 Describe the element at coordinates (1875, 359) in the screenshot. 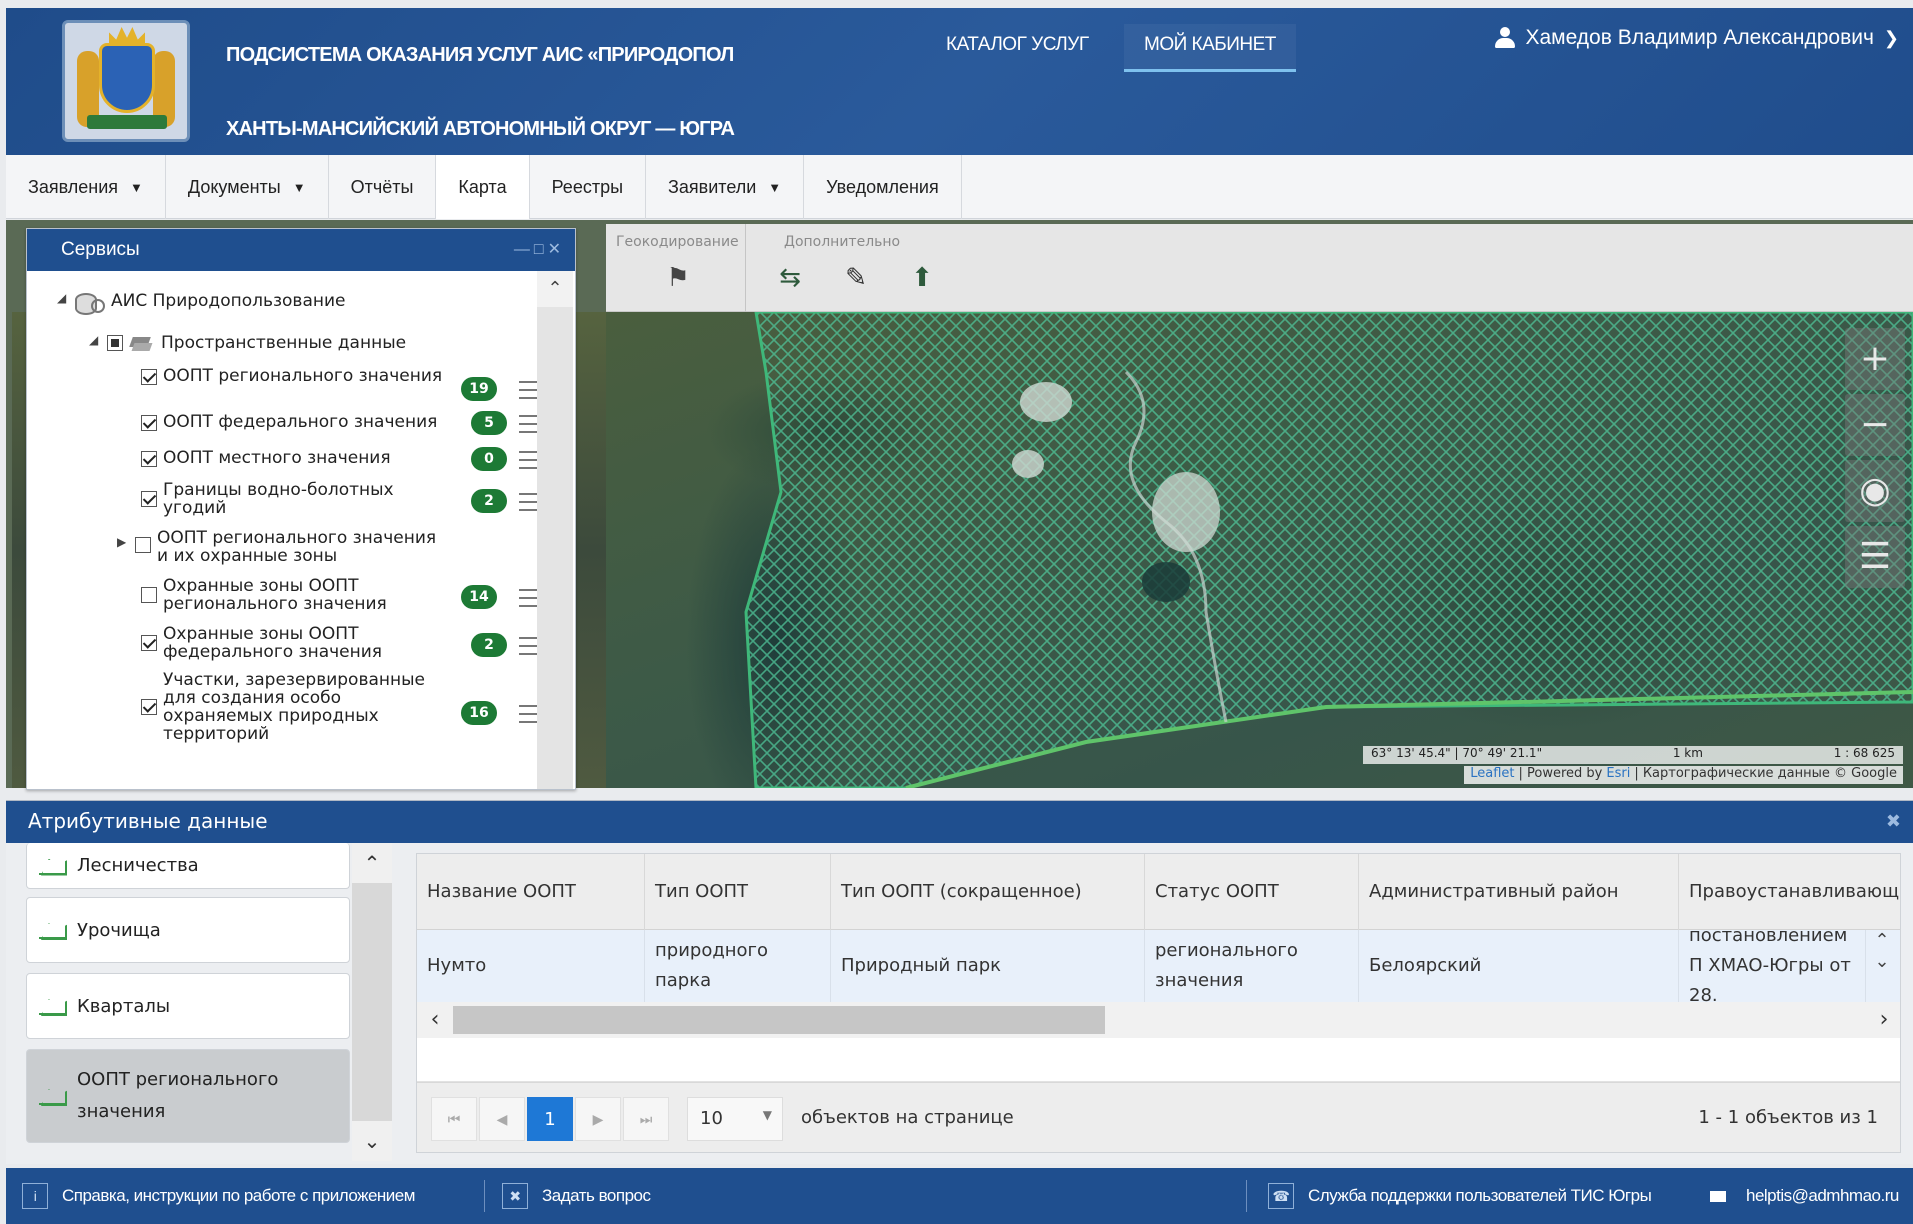

I see `zoom-in-button: +` at that location.